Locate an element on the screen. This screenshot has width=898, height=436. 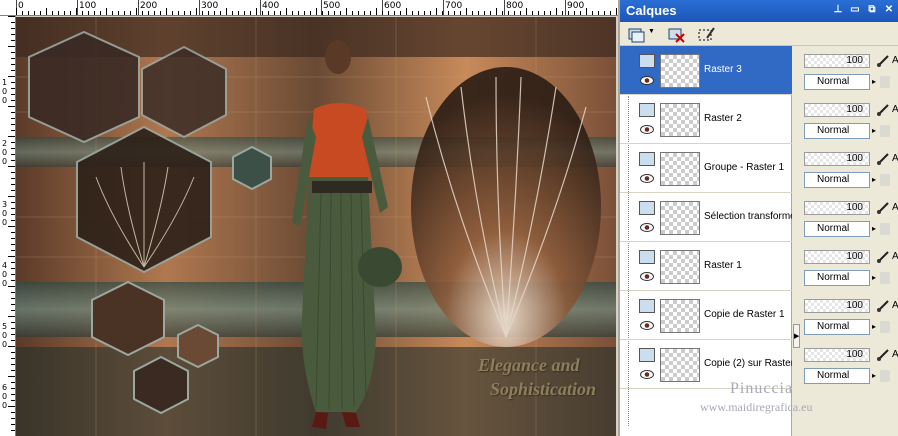
layer-name: Raster 3 is located at coordinates (723, 69).